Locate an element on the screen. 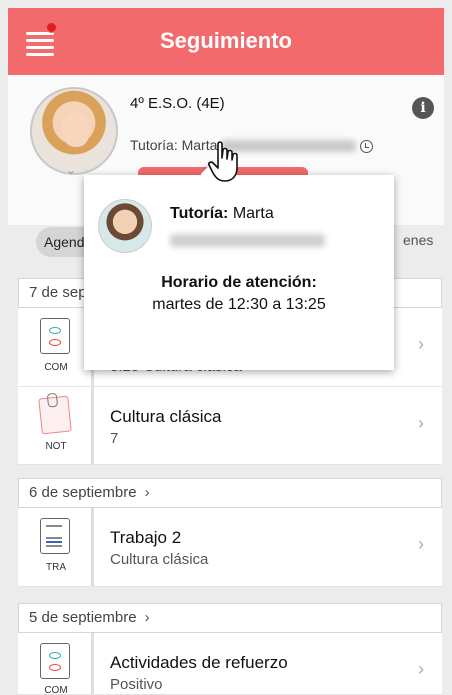 This screenshot has width=452, height=695. item-title: Actividades de refuerzo is located at coordinates (199, 662).